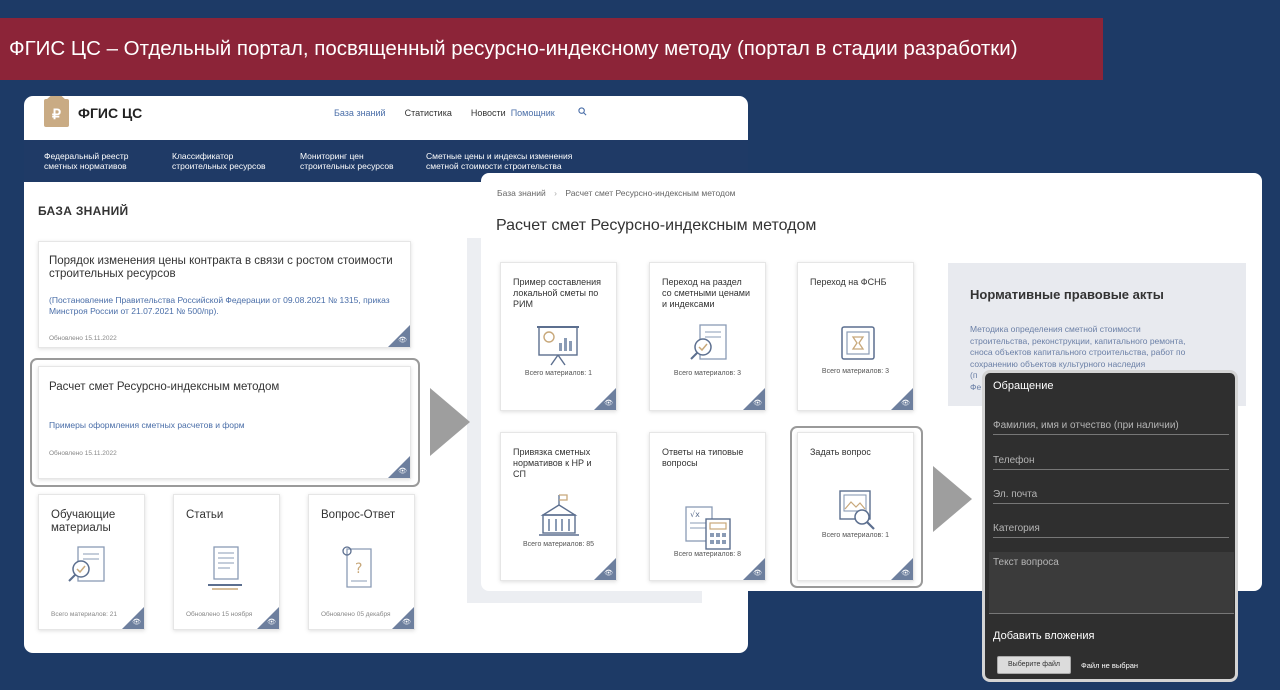 The height and width of the screenshot is (690, 1280). I want to click on search-icon, so click(582, 112).